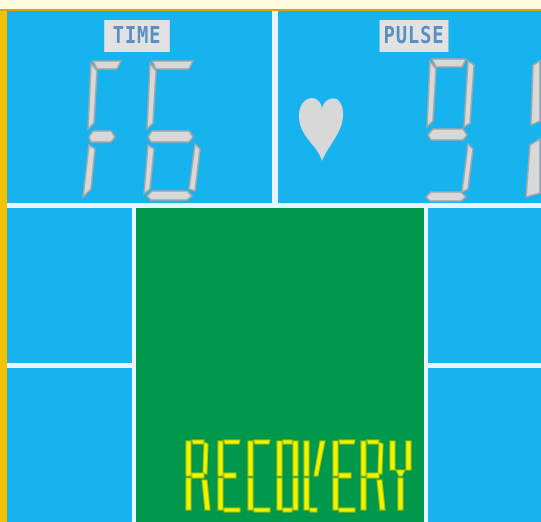 Image resolution: width=541 pixels, height=522 pixels. What do you see at coordinates (229, 476) in the screenshot?
I see `status-letter-e` at bounding box center [229, 476].